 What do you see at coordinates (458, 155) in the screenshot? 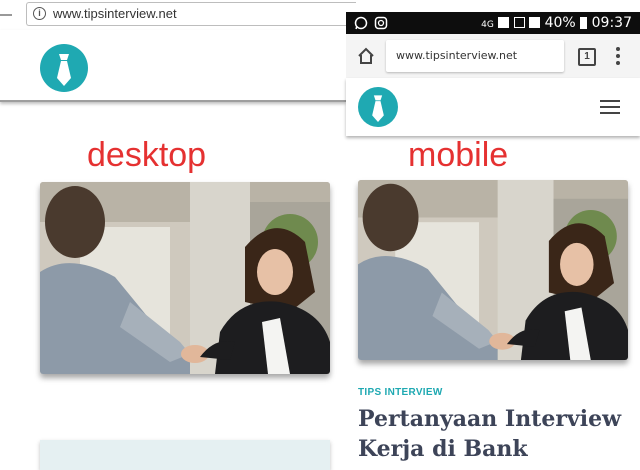
I see `mobile-caption: mobile` at bounding box center [458, 155].